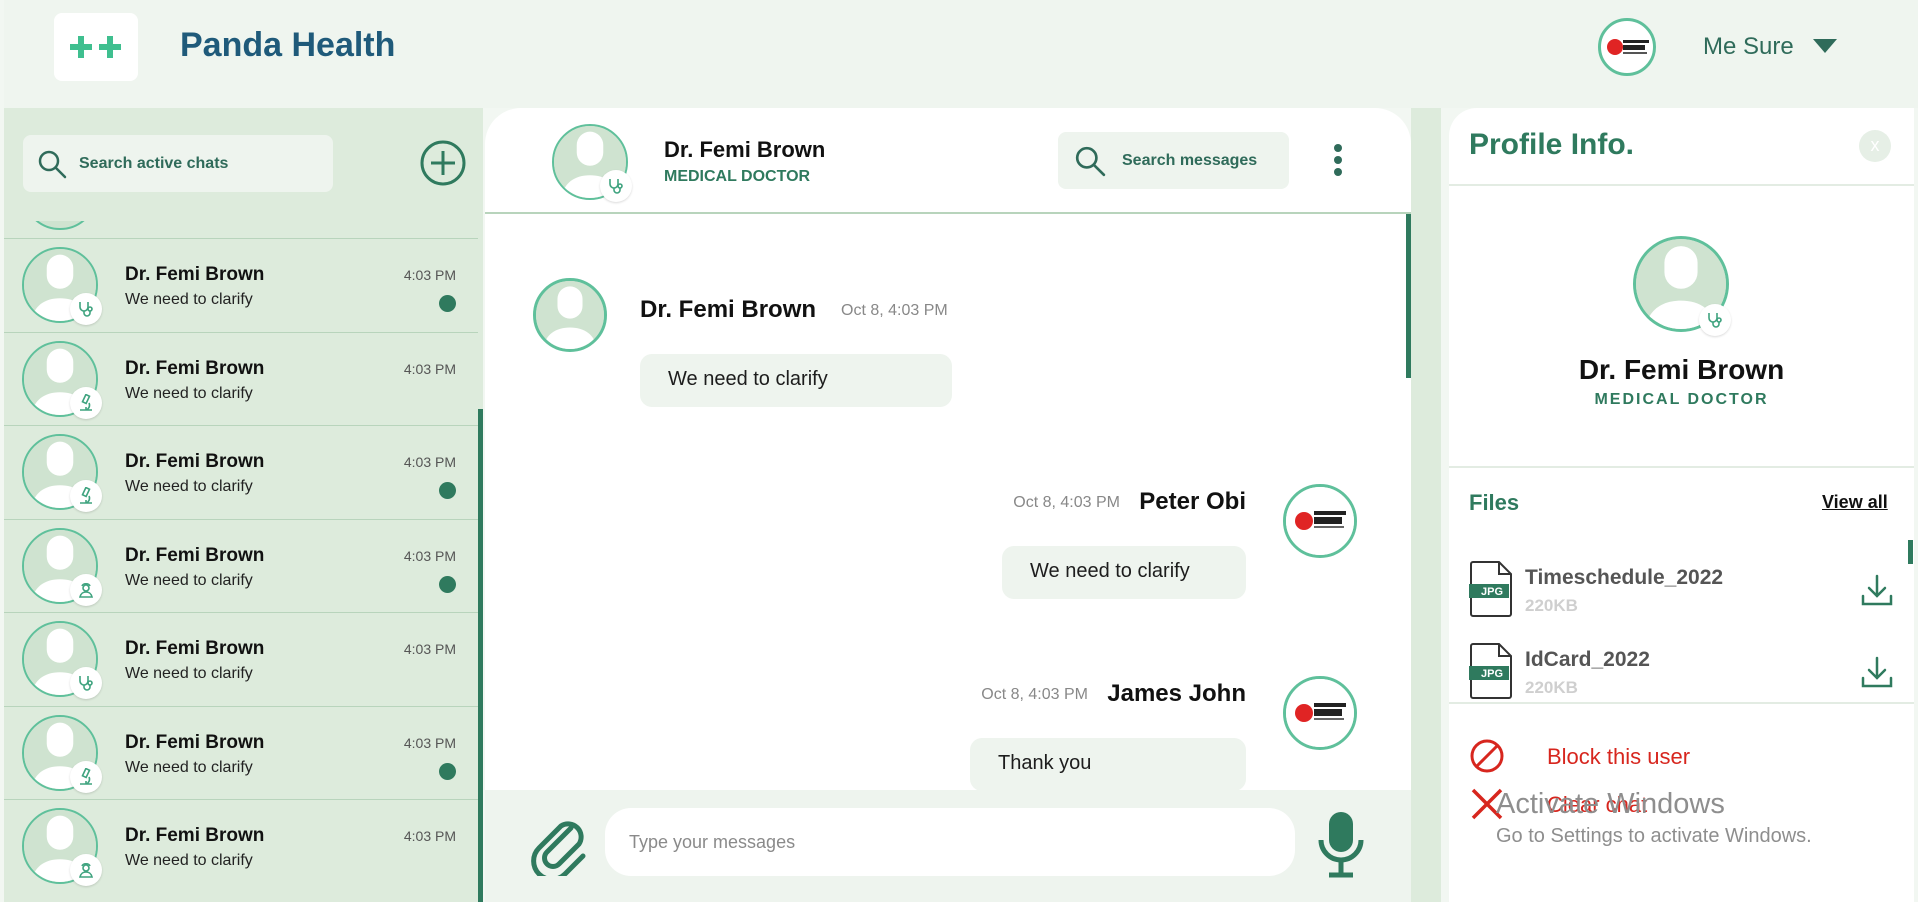 The image size is (1918, 902). What do you see at coordinates (961, 54) in the screenshot?
I see `app-header: Panda Health Me Sure` at bounding box center [961, 54].